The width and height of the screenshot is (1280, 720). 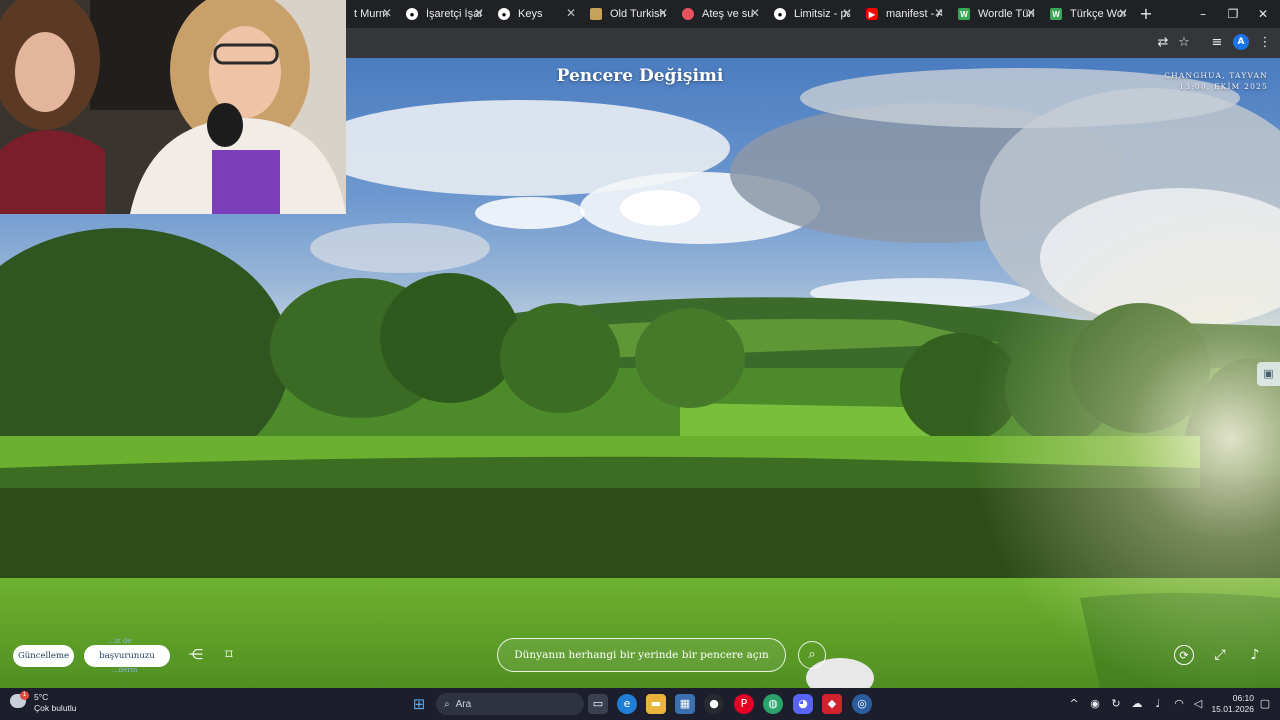 What do you see at coordinates (510, 704) in the screenshot?
I see `taskbar-search: ⌕ Ara` at bounding box center [510, 704].